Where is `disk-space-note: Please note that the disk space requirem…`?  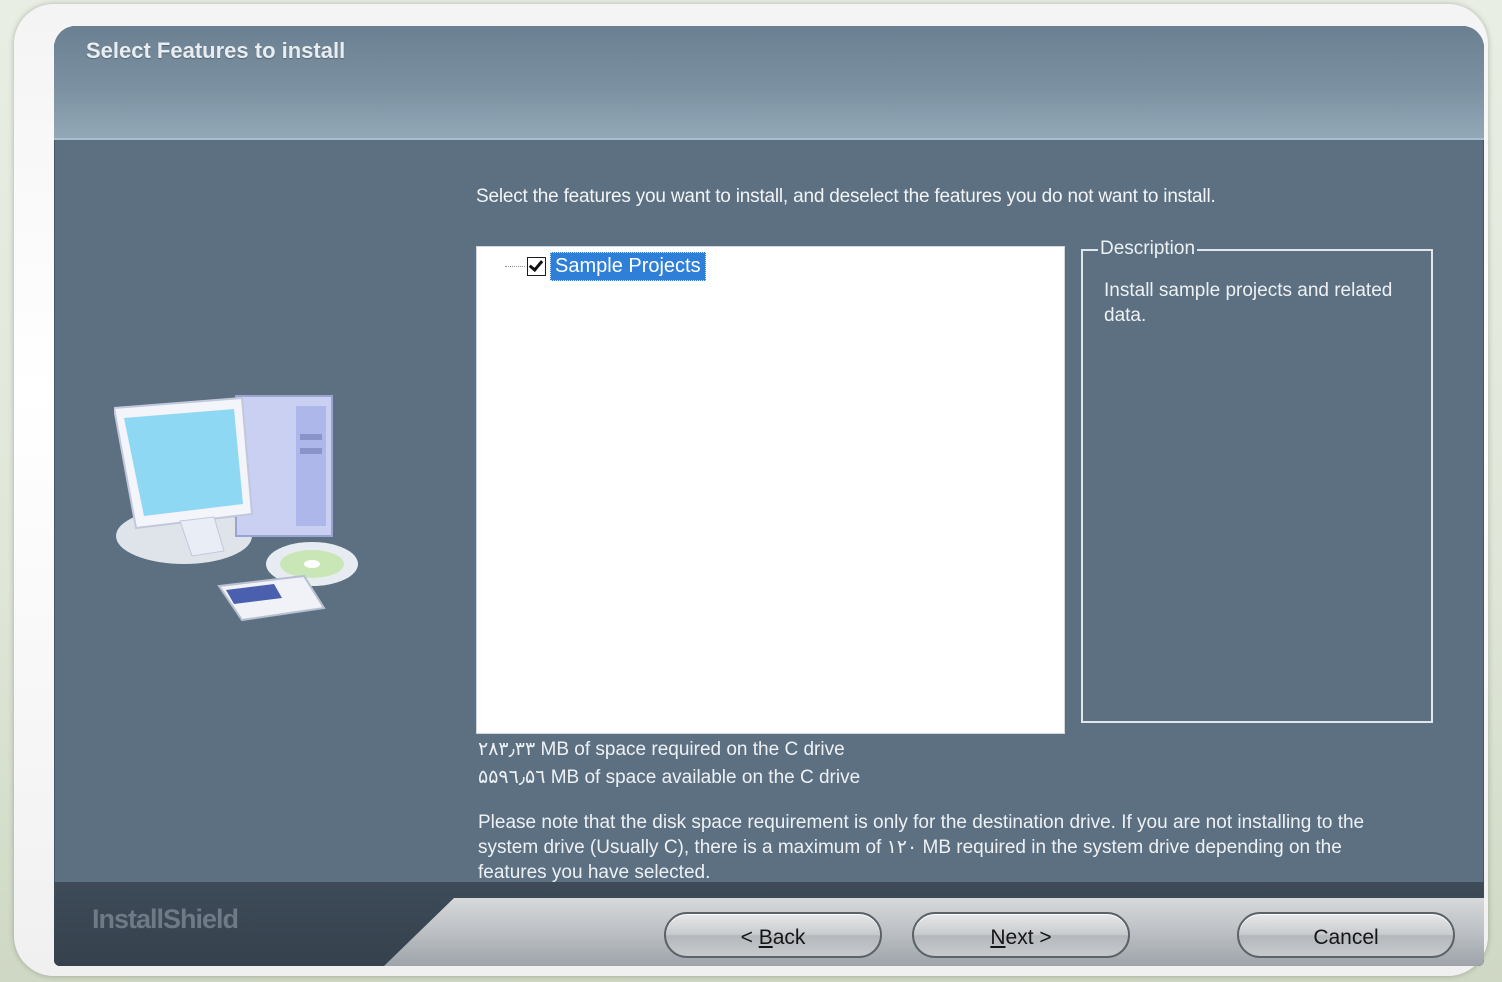
disk-space-note: Please note that the disk space requirem… is located at coordinates (921, 847).